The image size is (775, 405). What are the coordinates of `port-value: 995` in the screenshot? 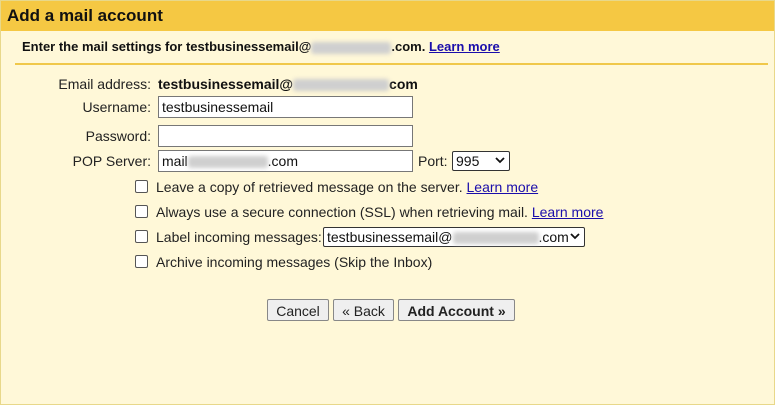 It's located at (468, 161).